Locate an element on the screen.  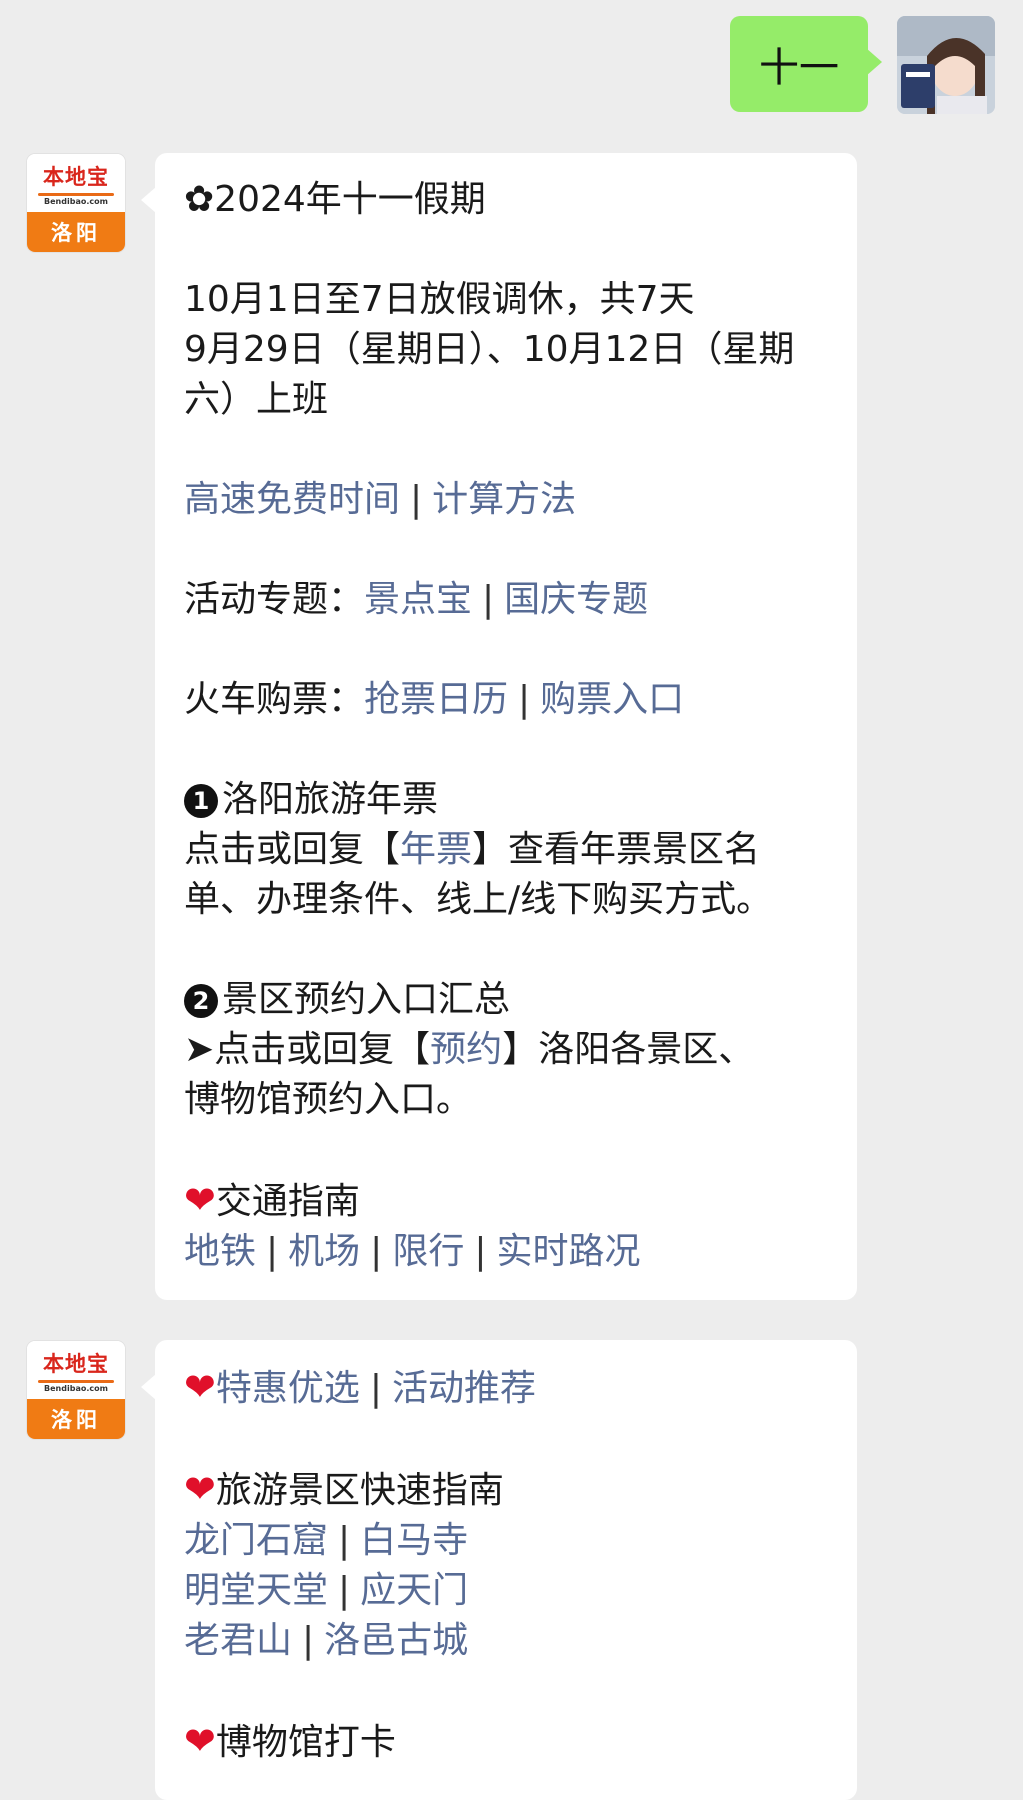
user-message-text: 十一 is located at coordinates (799, 68).